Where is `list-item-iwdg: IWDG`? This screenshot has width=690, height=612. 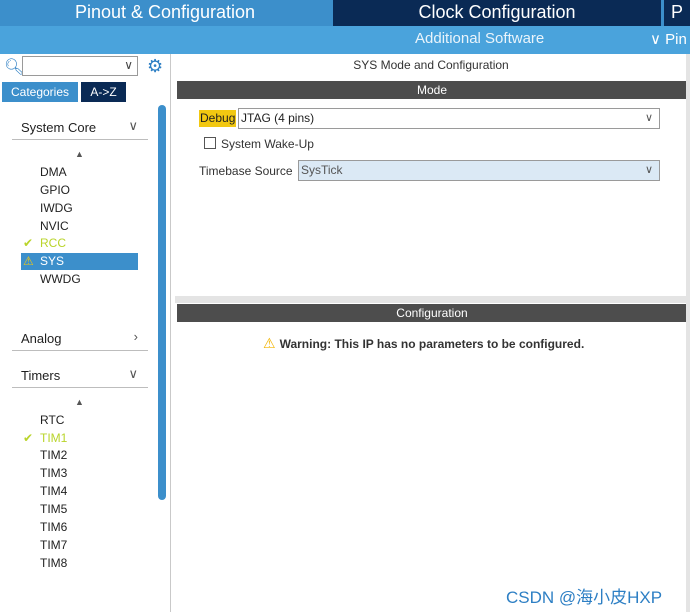
list-item-iwdg: IWDG is located at coordinates (79, 208).